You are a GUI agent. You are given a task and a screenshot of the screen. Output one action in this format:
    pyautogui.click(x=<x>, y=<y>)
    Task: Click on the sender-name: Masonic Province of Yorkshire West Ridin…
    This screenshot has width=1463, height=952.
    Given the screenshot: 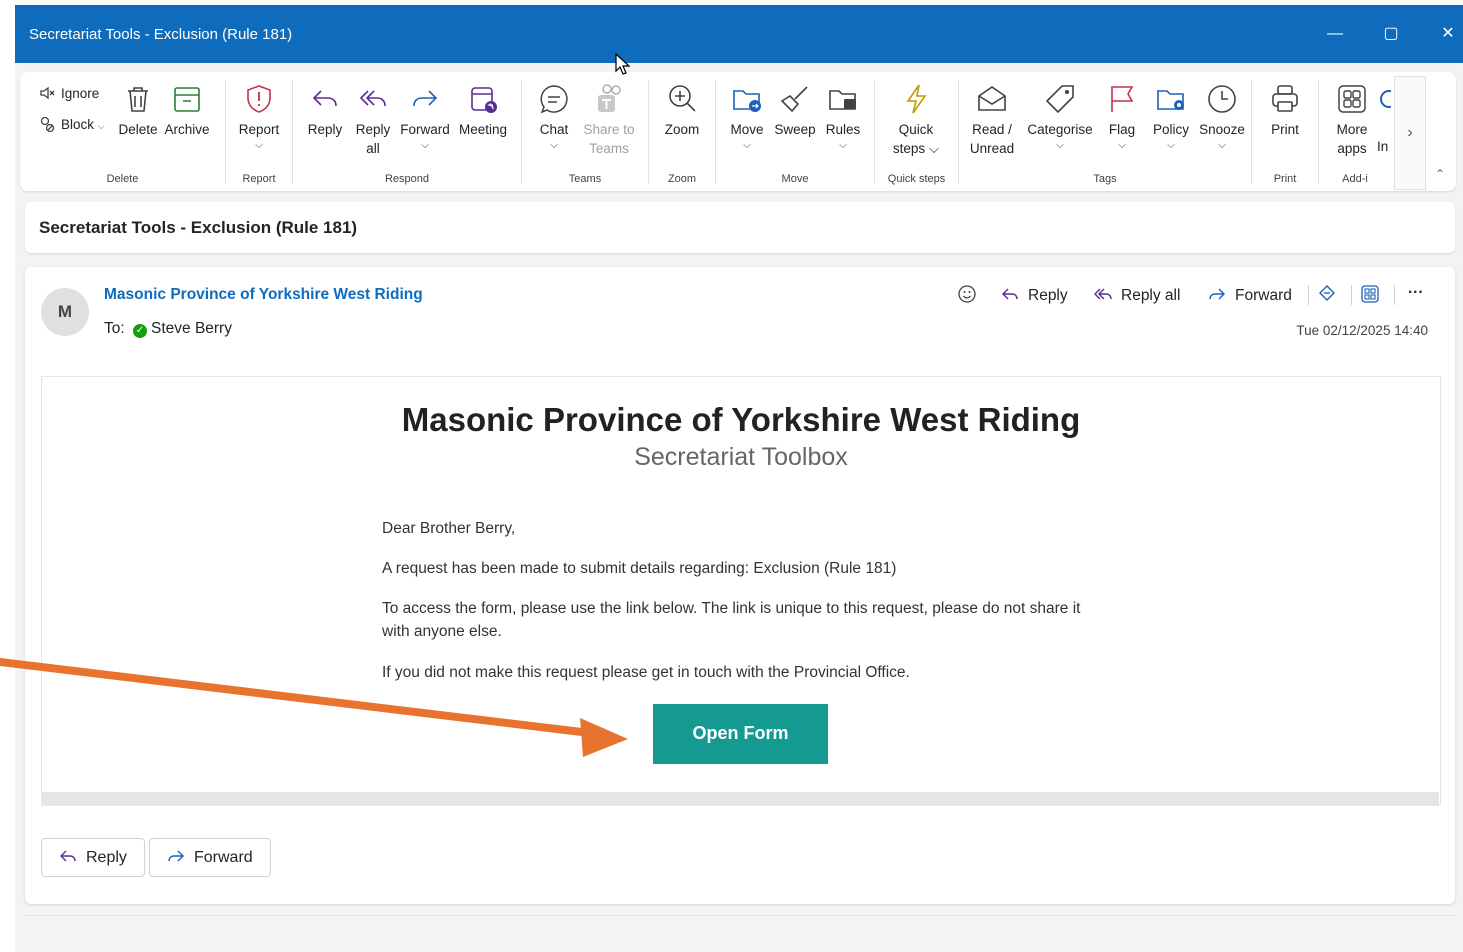 What is the action you would take?
    pyautogui.click(x=263, y=295)
    